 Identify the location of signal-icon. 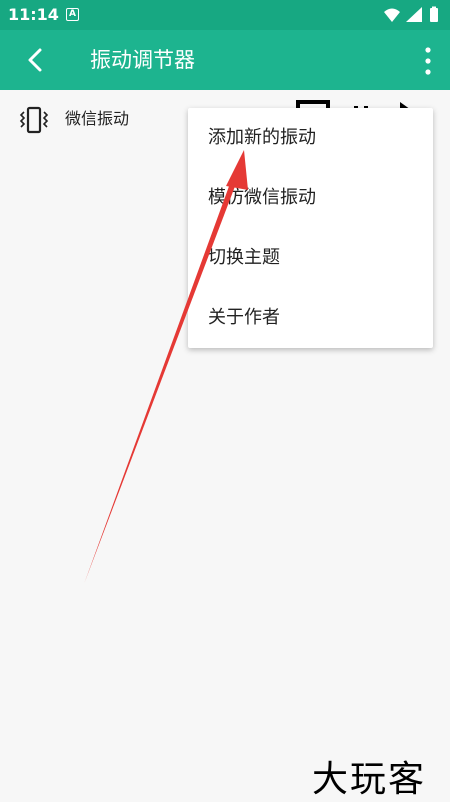
(414, 14).